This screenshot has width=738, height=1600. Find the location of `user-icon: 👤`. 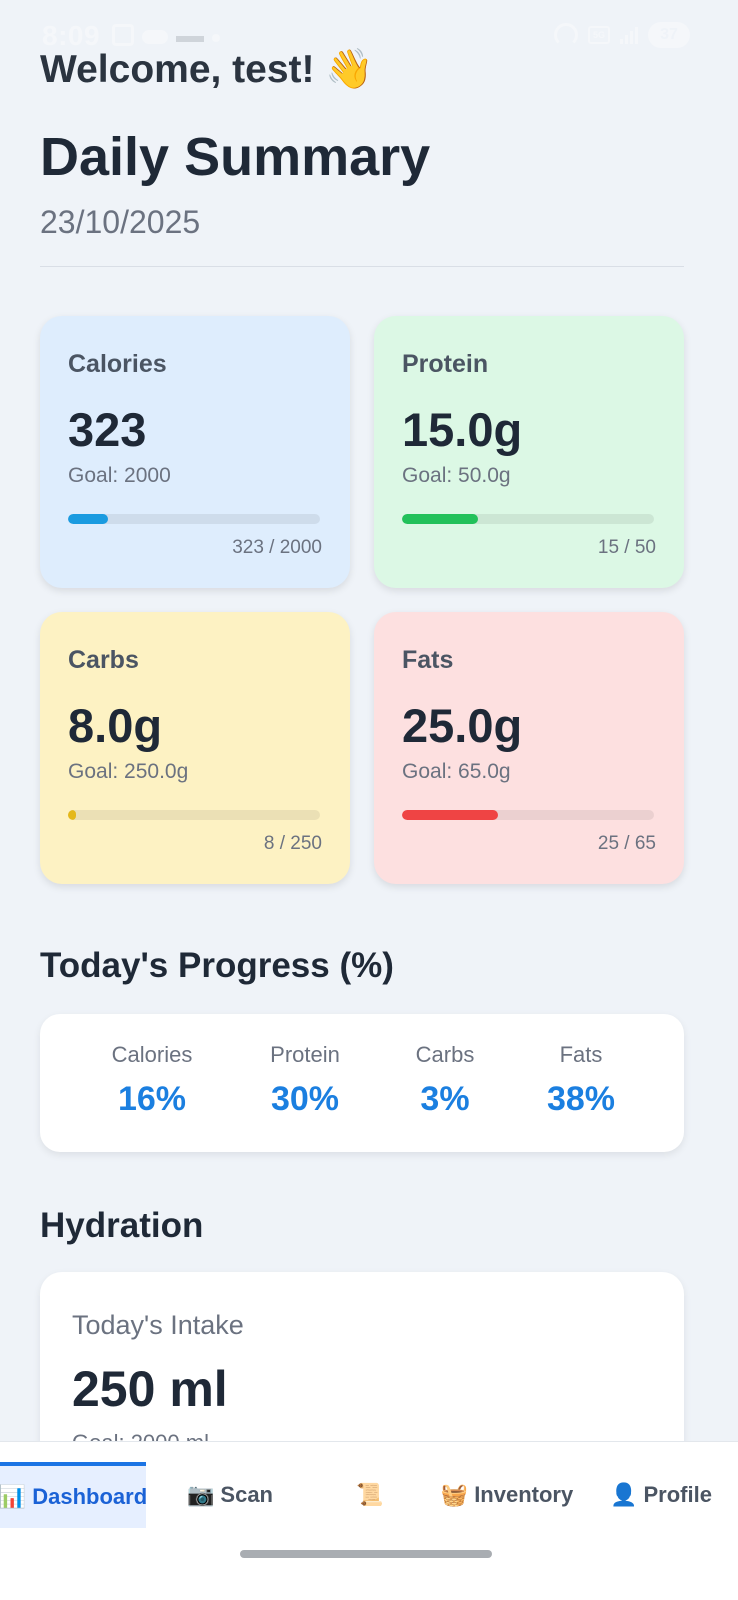

user-icon: 👤 is located at coordinates (624, 1494).